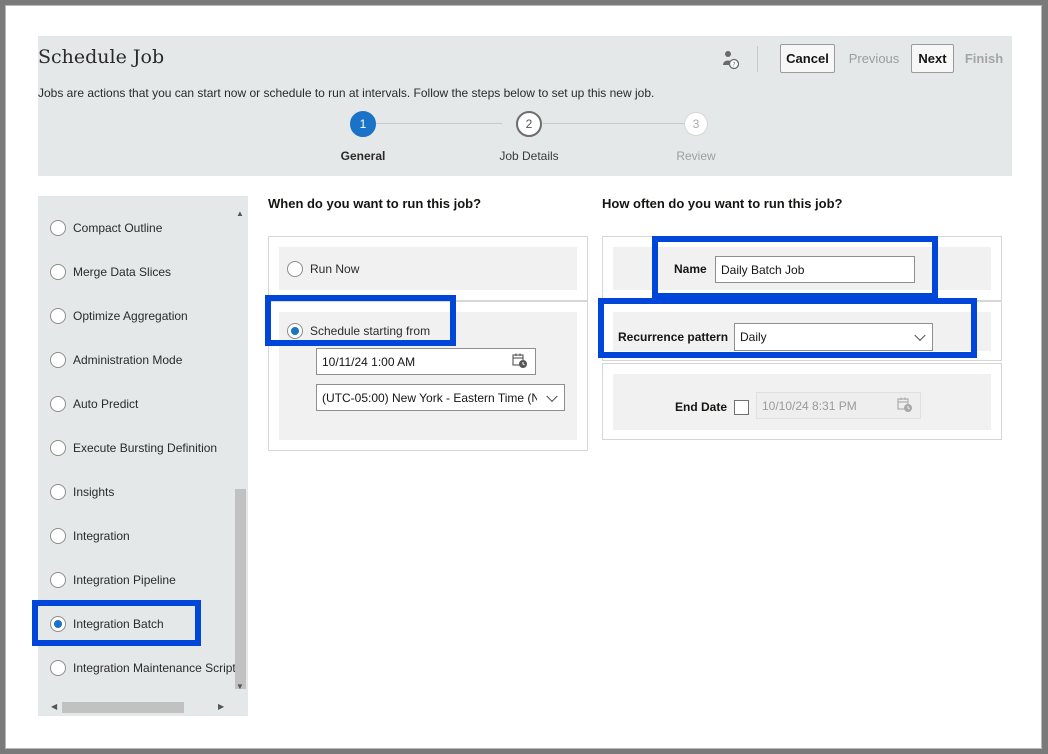  What do you see at coordinates (757, 59) in the screenshot?
I see `toolbar-separator` at bounding box center [757, 59].